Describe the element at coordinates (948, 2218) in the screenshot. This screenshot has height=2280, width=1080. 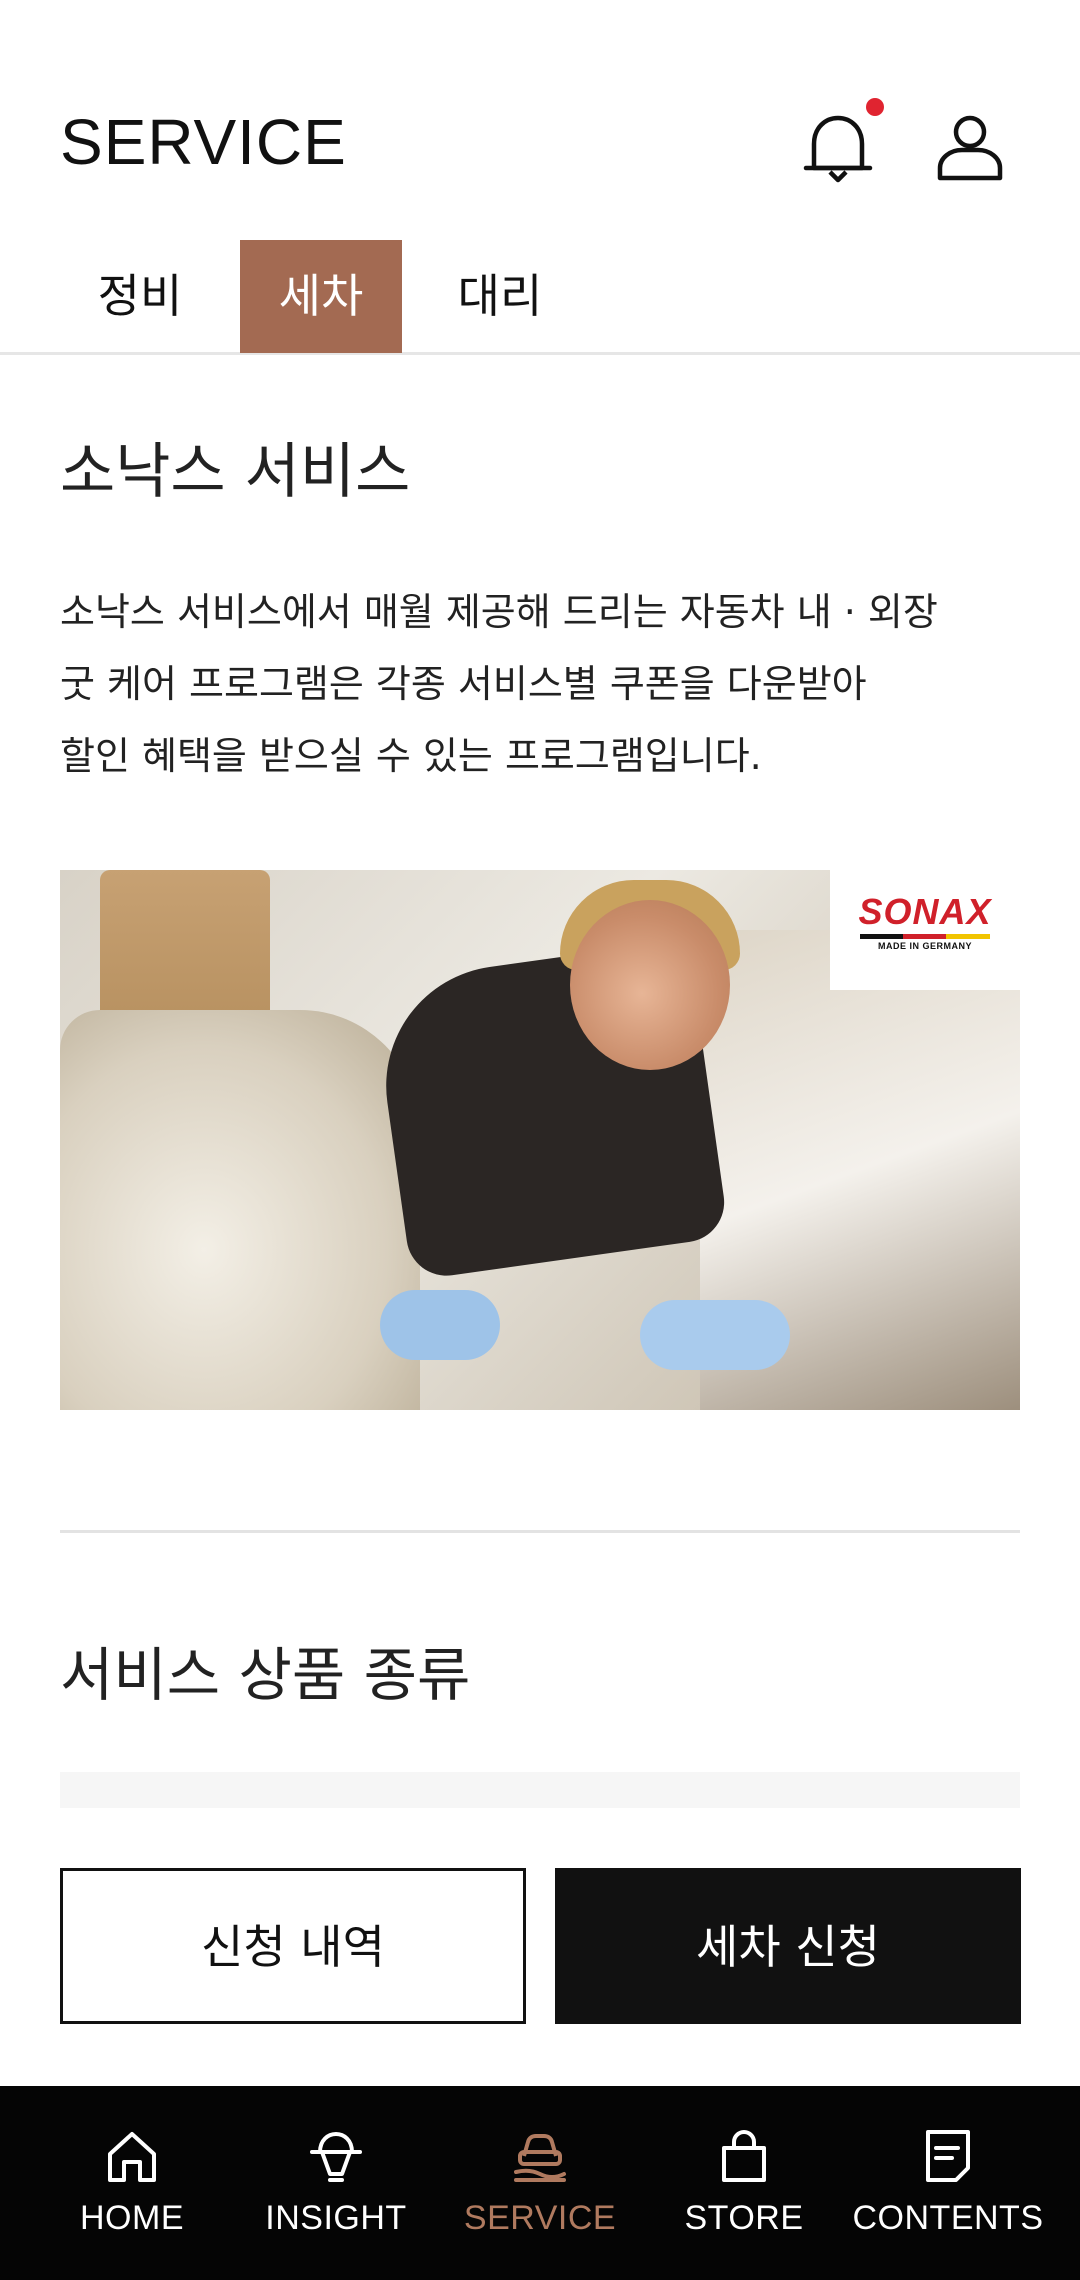
I see `nav-label: CONTENTS` at that location.